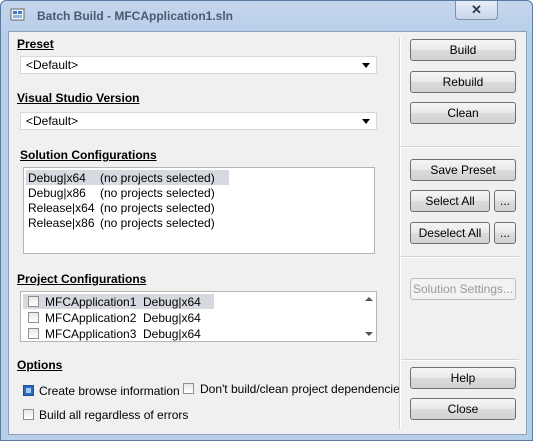  Describe the element at coordinates (40, 365) in the screenshot. I see `options-label: Options` at that location.